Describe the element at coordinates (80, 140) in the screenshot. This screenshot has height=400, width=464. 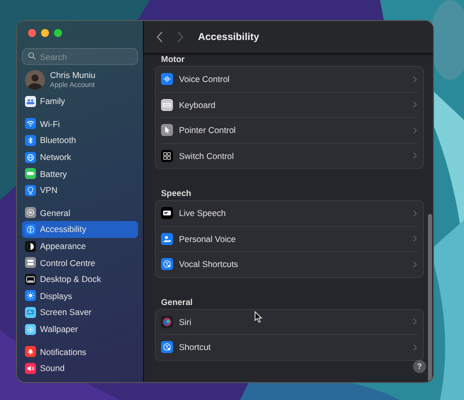
I see `sidebar-item: Bluetooth` at that location.